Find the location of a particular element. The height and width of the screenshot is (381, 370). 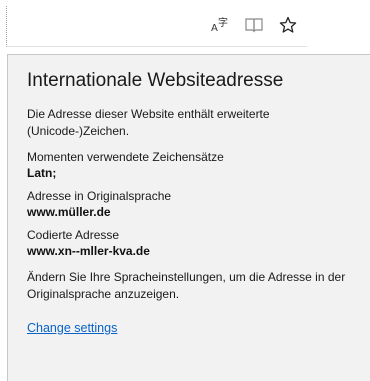

field-value: www.xn--mller-kva.de is located at coordinates (88, 251).